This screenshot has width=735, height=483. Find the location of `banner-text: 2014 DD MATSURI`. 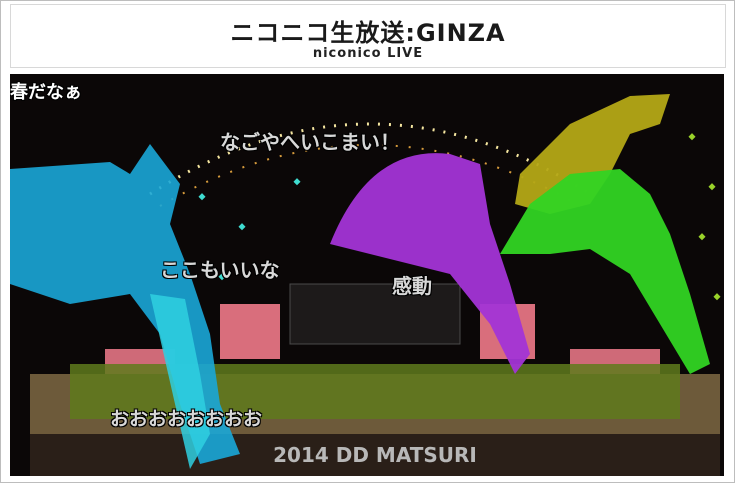

banner-text: 2014 DD MATSURI is located at coordinates (375, 455).